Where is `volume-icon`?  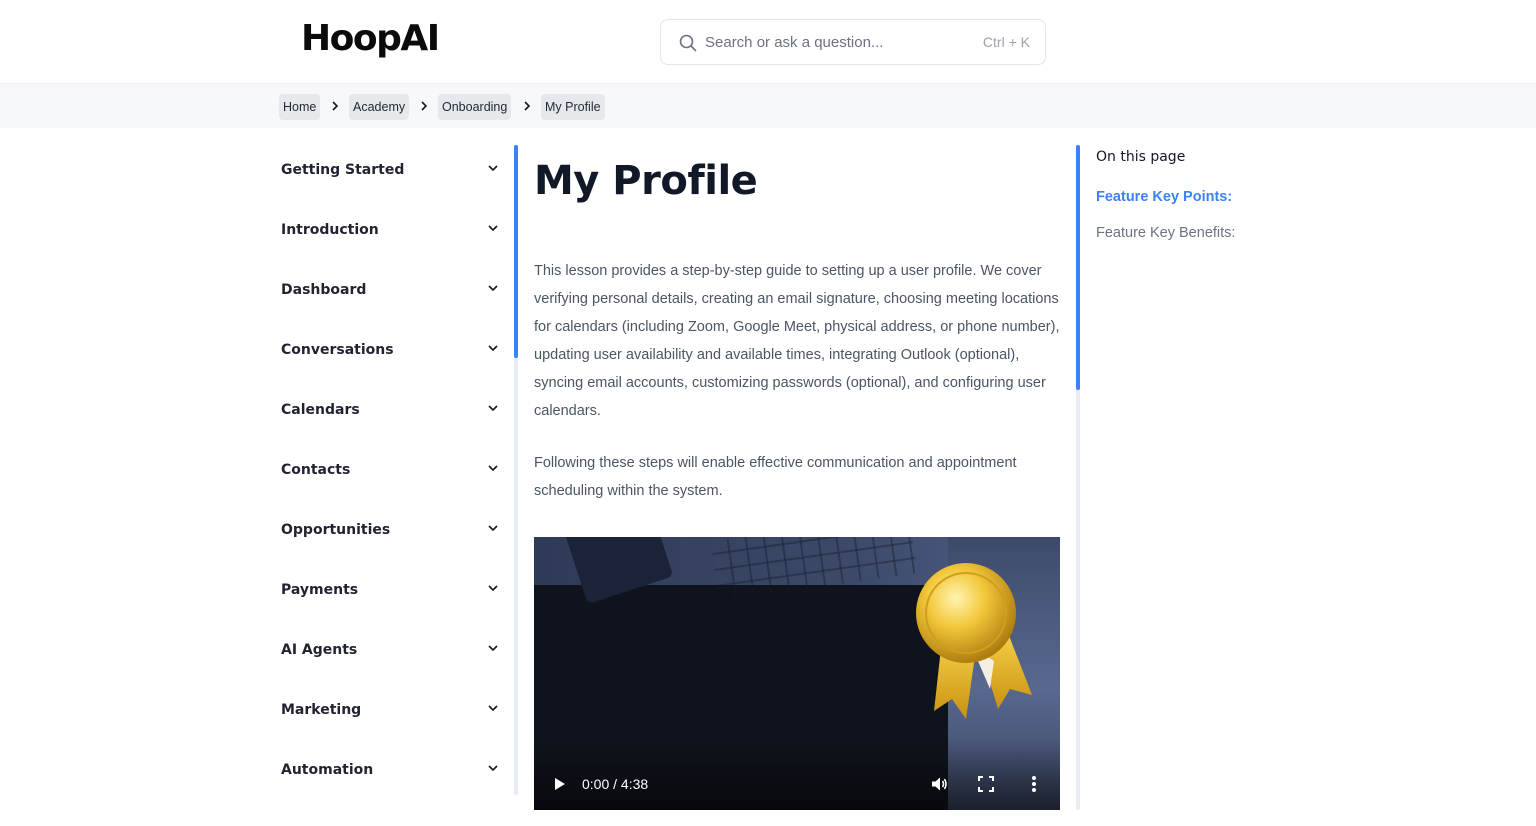 volume-icon is located at coordinates (939, 784).